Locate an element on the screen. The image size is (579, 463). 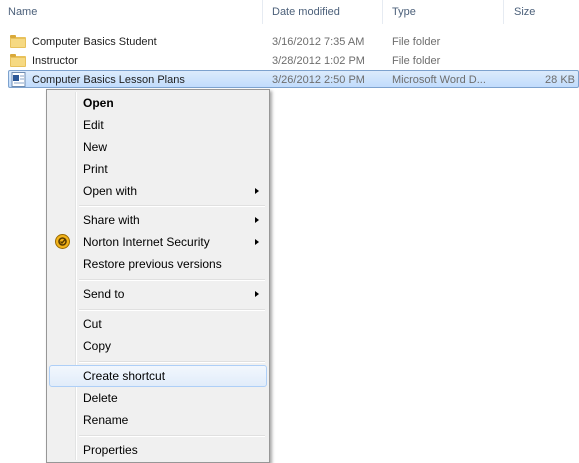
file-row: Instructor 3/28/2012 1:02 PM File folder is located at coordinates (293, 61).